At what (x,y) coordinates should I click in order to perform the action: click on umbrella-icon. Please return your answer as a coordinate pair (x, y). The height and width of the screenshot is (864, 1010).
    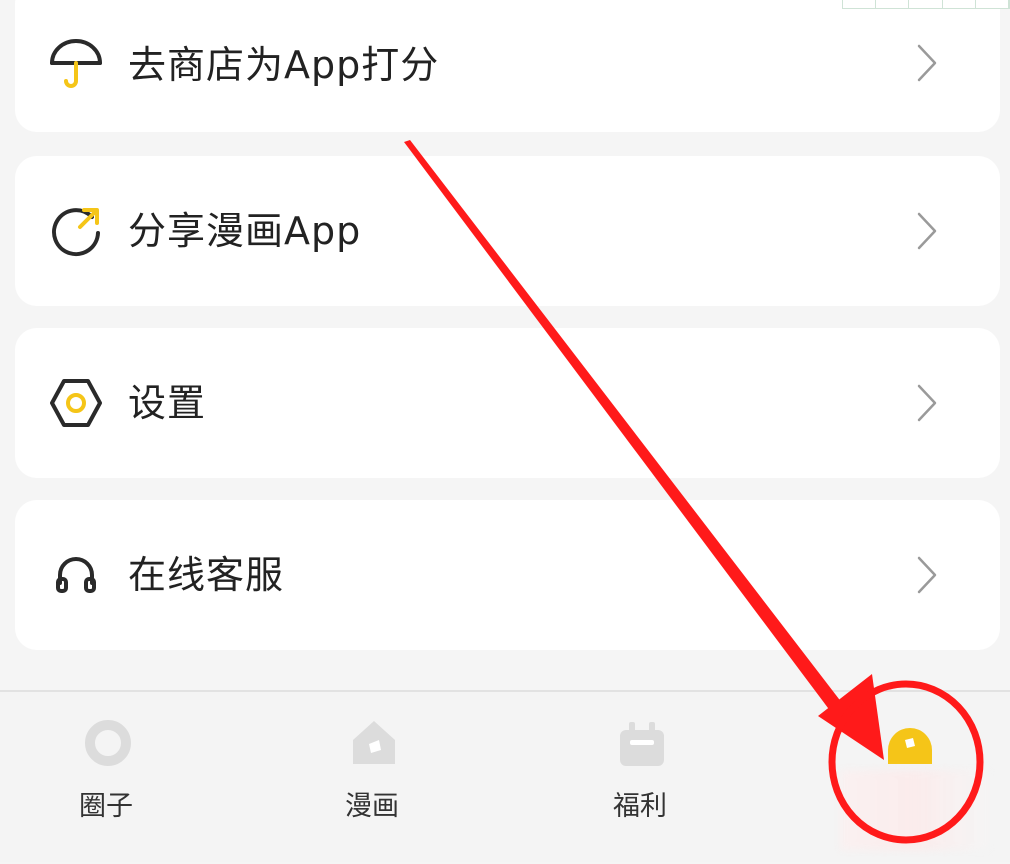
    Looking at the image, I should click on (76, 63).